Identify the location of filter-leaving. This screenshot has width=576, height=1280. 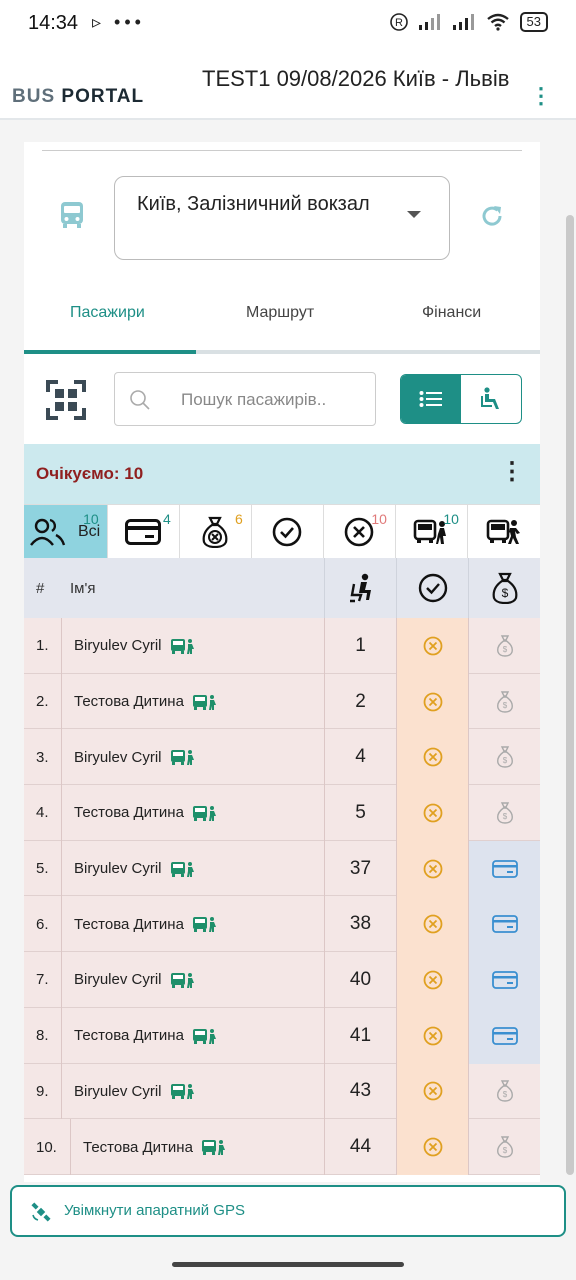
(503, 532).